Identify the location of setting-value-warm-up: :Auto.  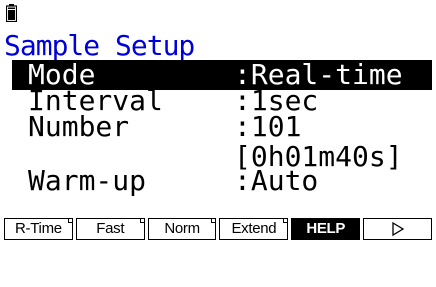
(276, 180).